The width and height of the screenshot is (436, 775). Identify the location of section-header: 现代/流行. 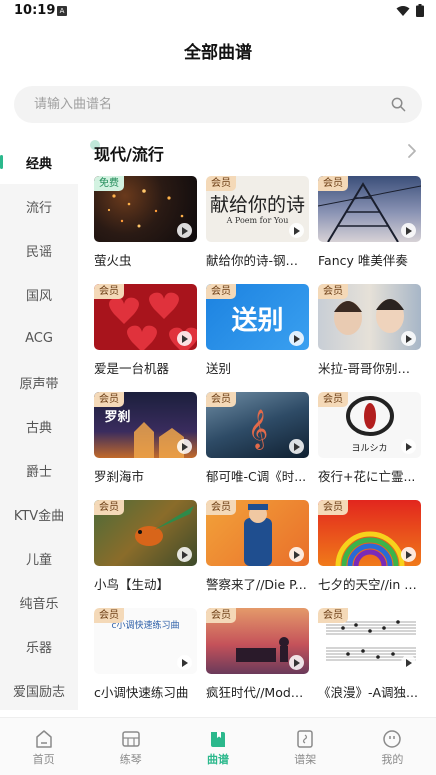
(257, 152).